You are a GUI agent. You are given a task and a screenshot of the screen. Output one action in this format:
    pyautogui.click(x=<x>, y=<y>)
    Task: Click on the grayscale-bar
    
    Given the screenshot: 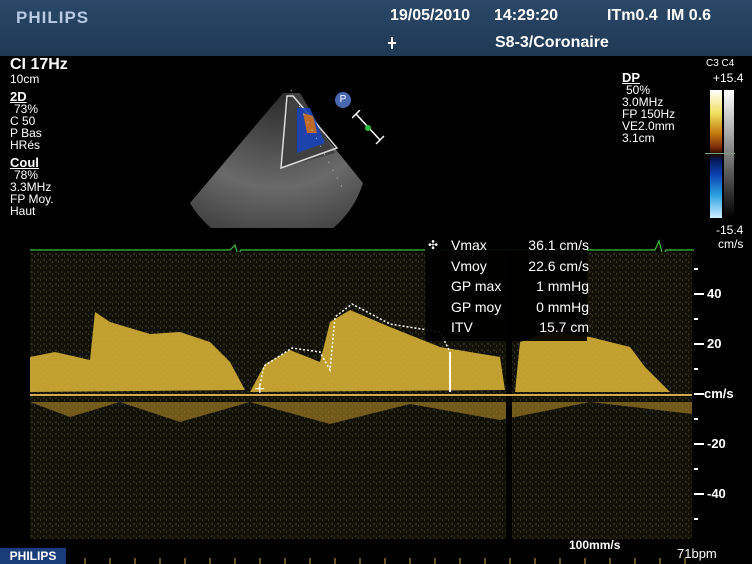 What is the action you would take?
    pyautogui.click(x=729, y=154)
    